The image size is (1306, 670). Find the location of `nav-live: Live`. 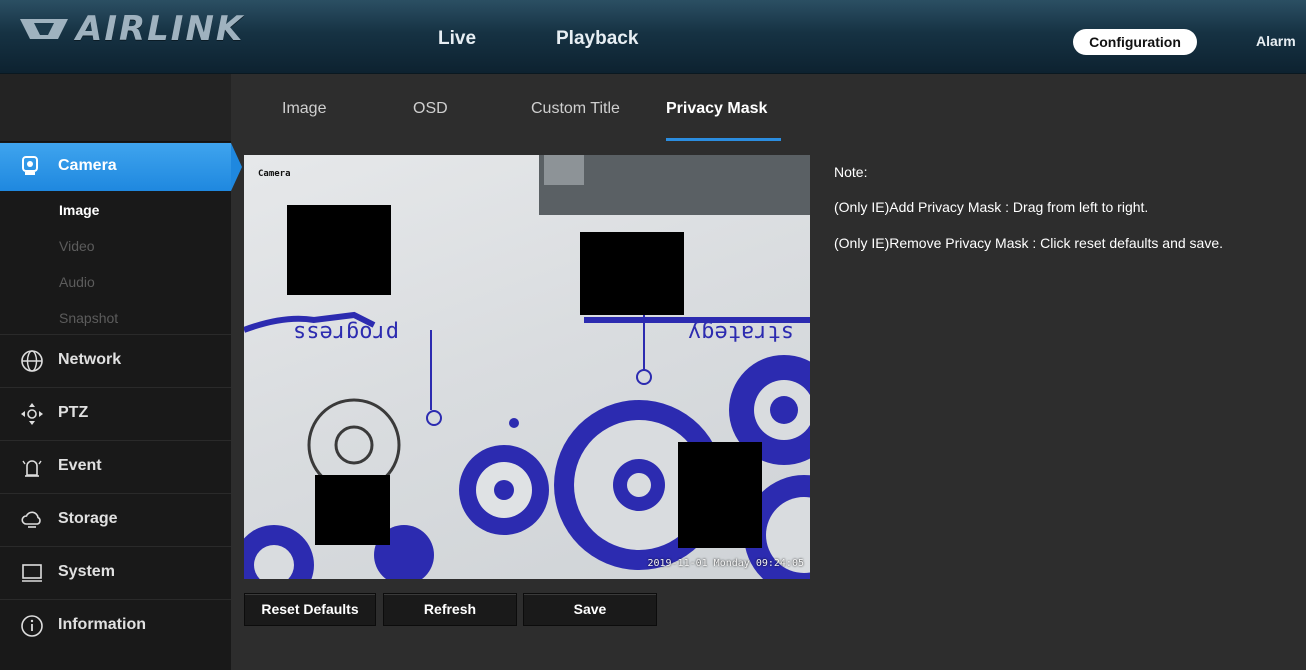

nav-live: Live is located at coordinates (457, 39).